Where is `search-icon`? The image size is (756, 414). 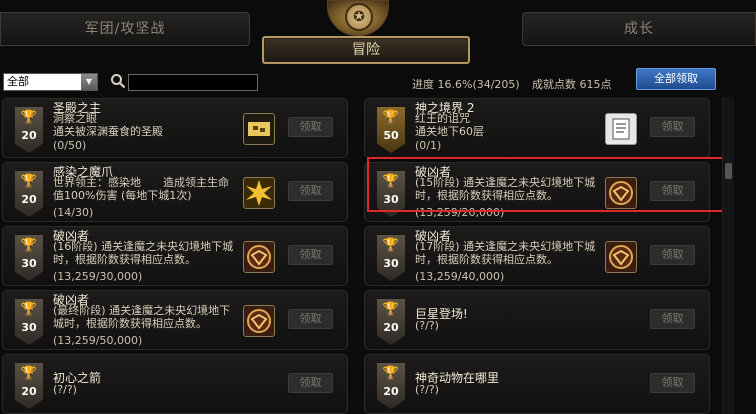
search-icon is located at coordinates (118, 81).